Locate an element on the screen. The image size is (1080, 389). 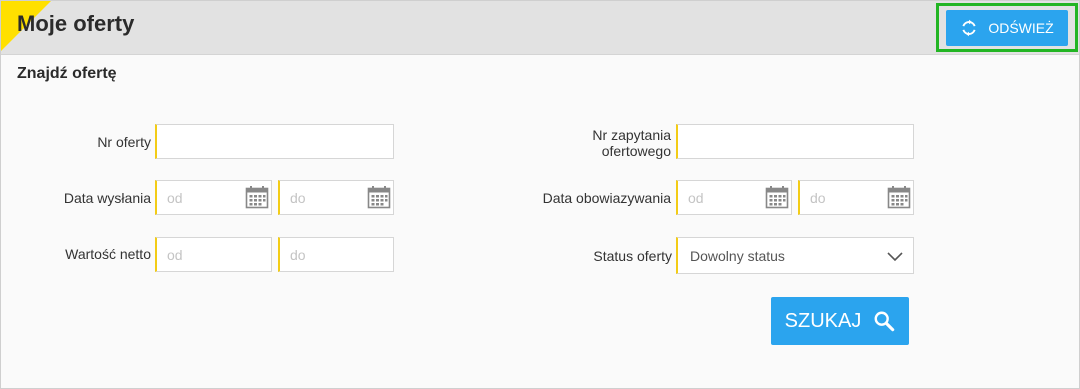
sent-date-label: Data wysłania is located at coordinates (107, 198).